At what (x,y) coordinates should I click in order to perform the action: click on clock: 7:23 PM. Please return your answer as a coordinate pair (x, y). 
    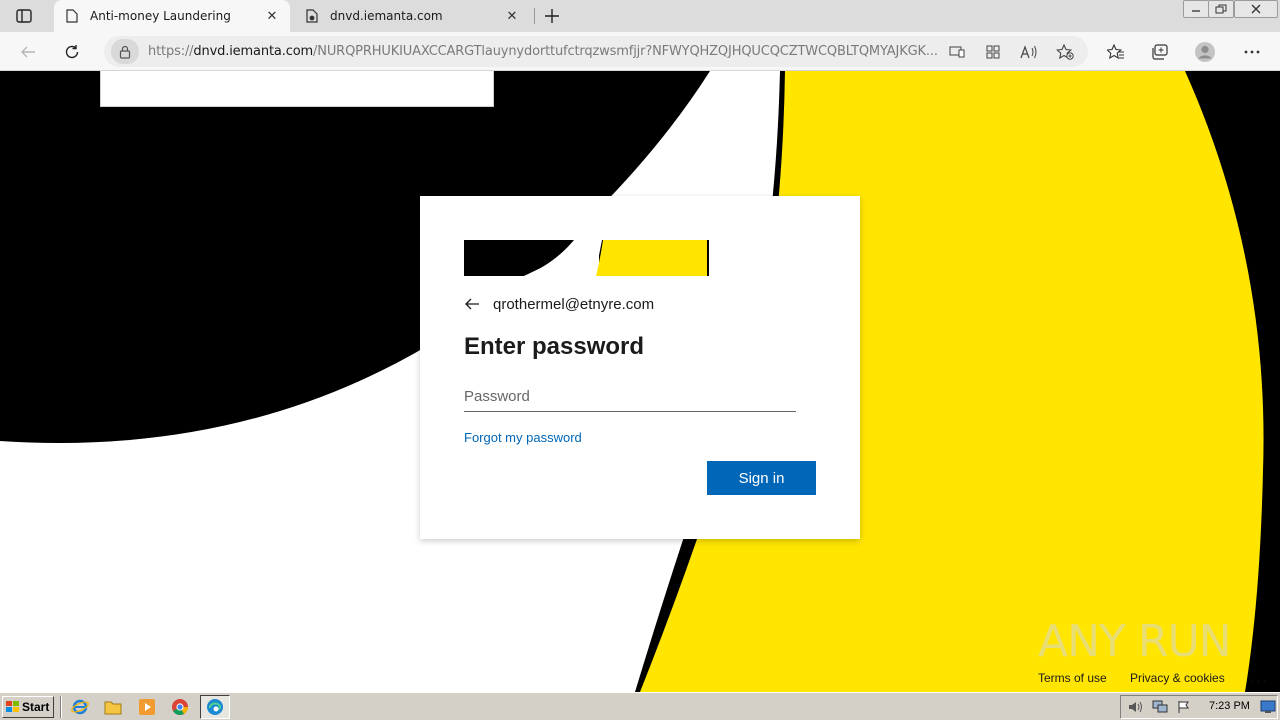
    Looking at the image, I should click on (1229, 706).